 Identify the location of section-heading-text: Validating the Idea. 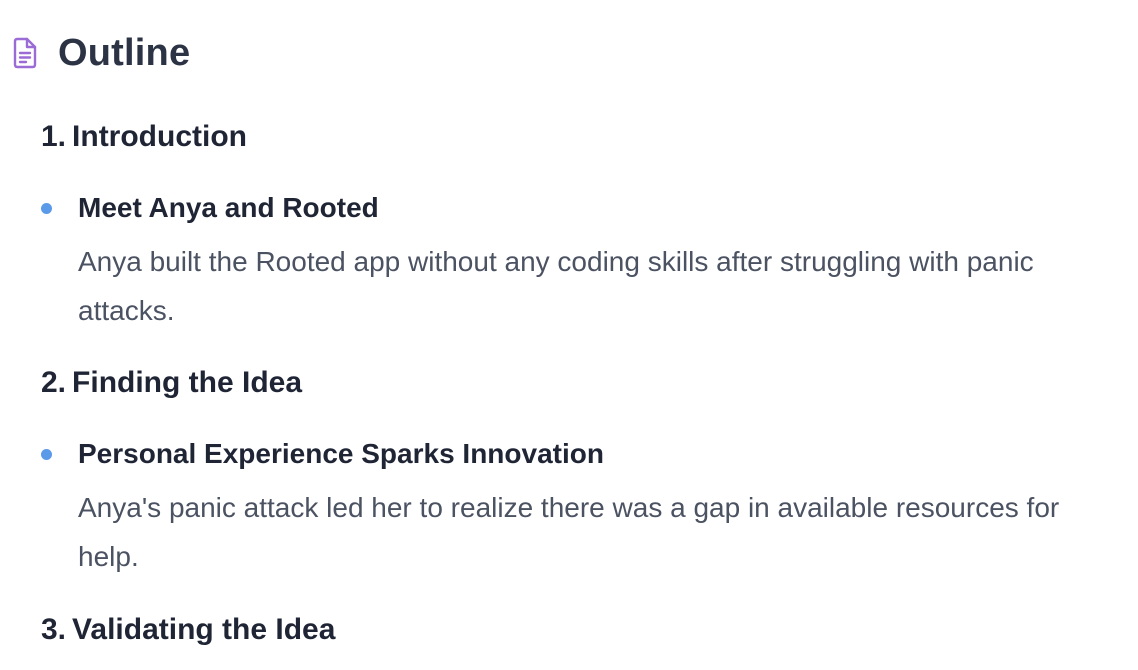
(204, 629).